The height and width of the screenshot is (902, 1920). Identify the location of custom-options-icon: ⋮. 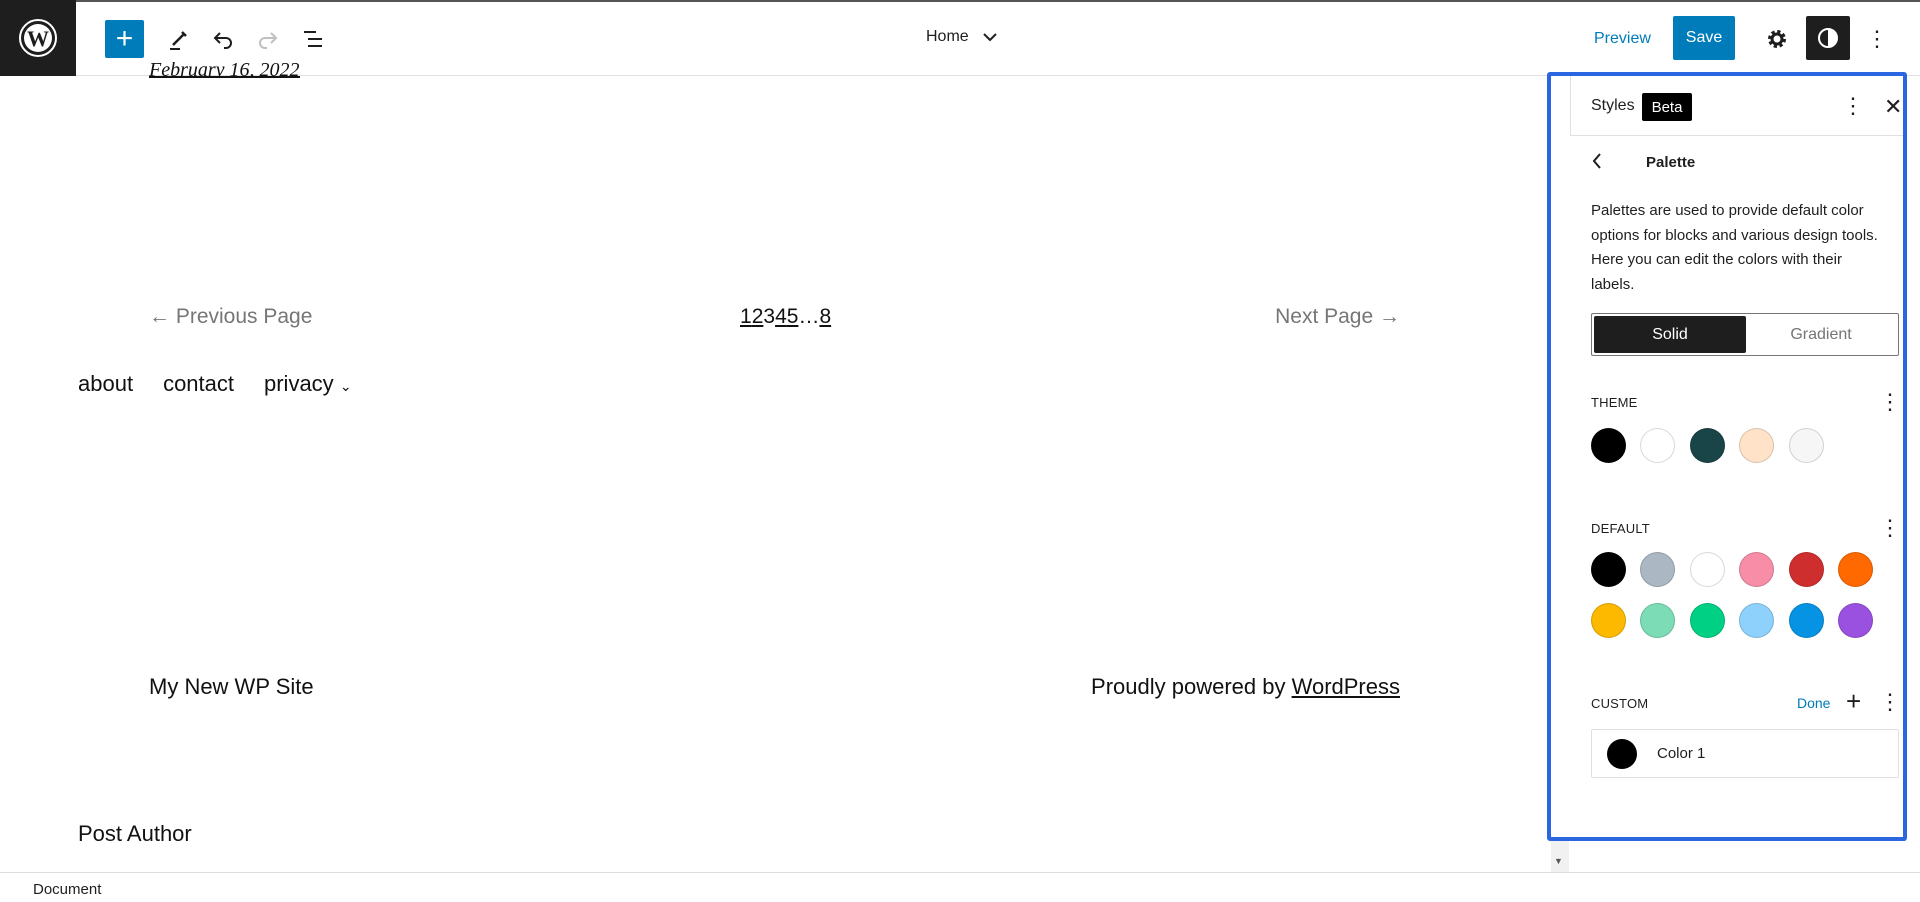
(1890, 702).